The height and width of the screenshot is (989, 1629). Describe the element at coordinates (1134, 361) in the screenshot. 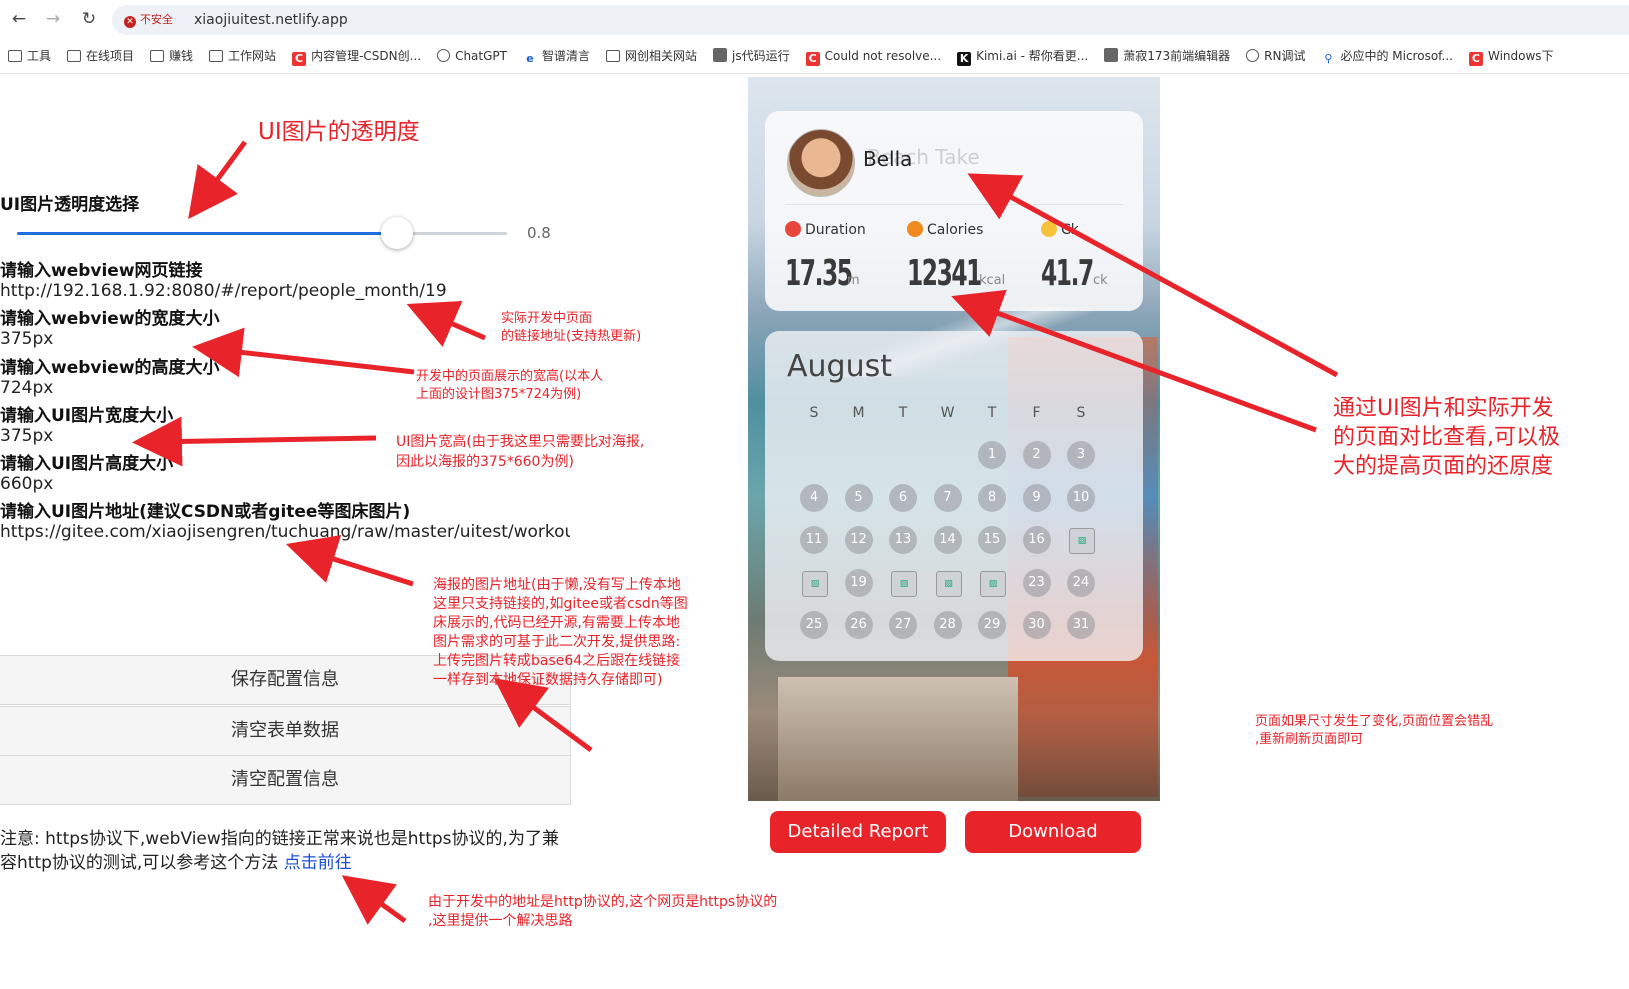

I see `arrow-compare-stats` at that location.